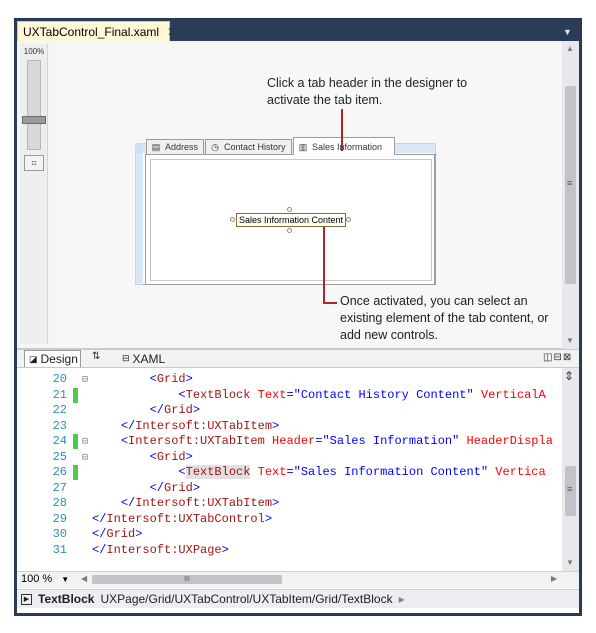 Image resolution: width=596 pixels, height=633 pixels. Describe the element at coordinates (570, 183) in the screenshot. I see `scroll-grip-icon: ≡` at that location.